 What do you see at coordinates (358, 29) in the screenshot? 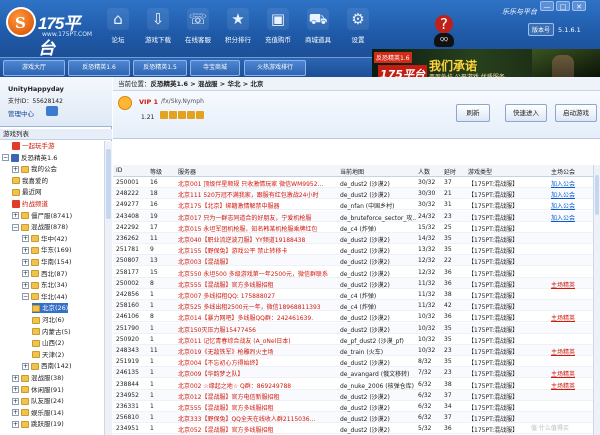
I see `nav-gear-button: ⚙ 设置` at bounding box center [358, 29].